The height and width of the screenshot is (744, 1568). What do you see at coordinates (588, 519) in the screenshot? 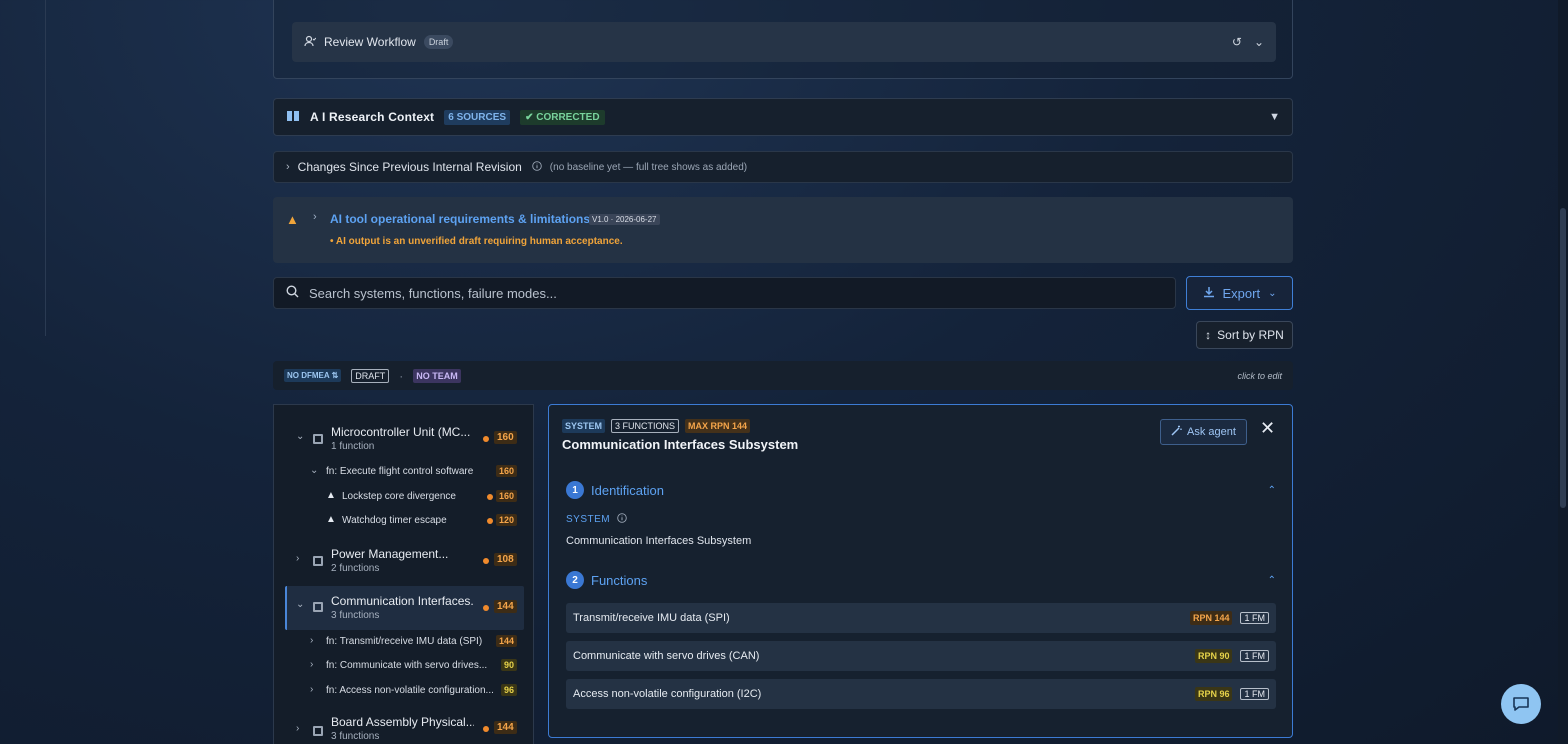
I see `system-label-text: SYSTEM` at bounding box center [588, 519].